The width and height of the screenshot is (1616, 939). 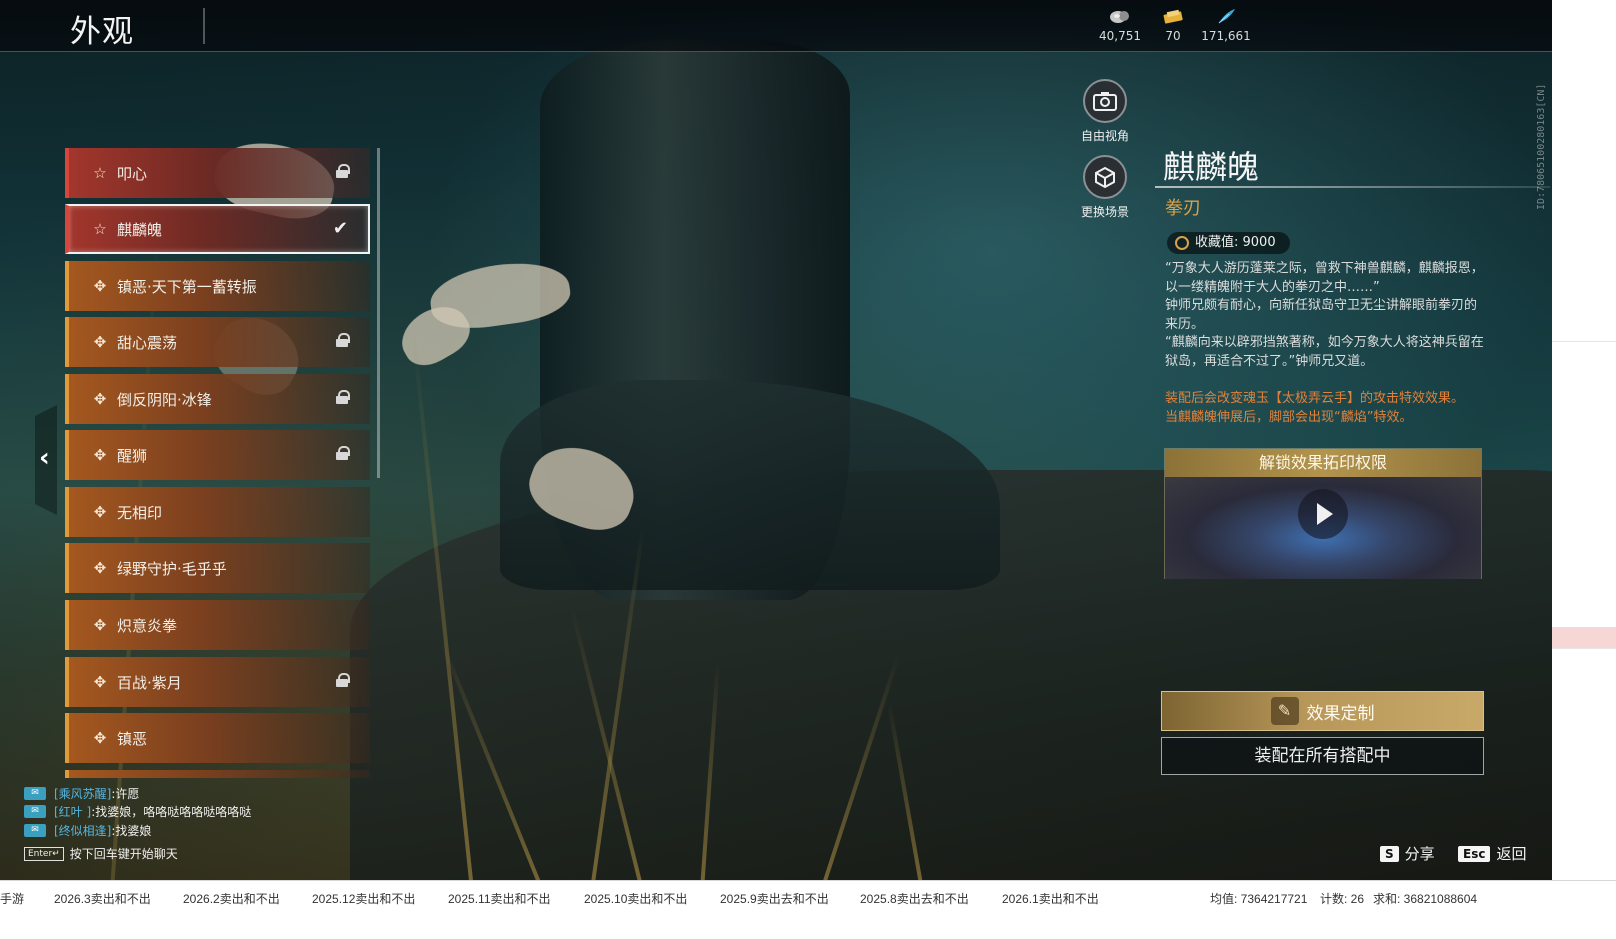 What do you see at coordinates (1173, 25) in the screenshot?
I see `currency-ticket: 70` at bounding box center [1173, 25].